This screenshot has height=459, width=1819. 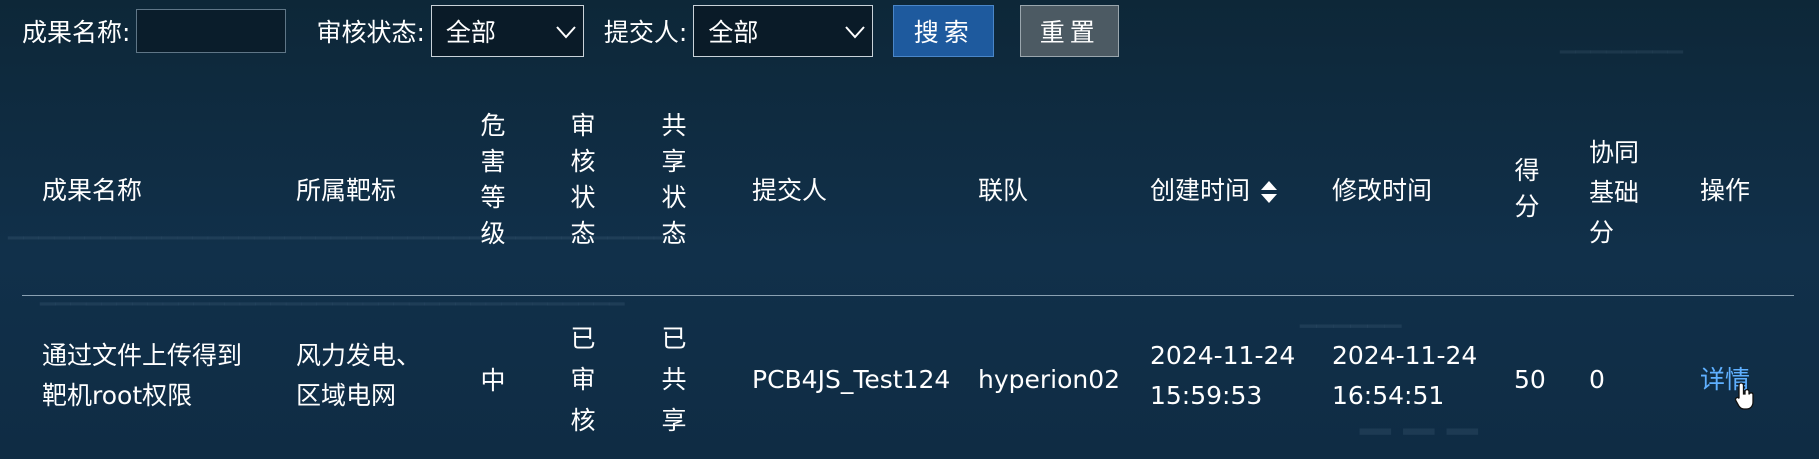 I want to click on cell-created-time: 15:59:53, so click(x=1206, y=395).